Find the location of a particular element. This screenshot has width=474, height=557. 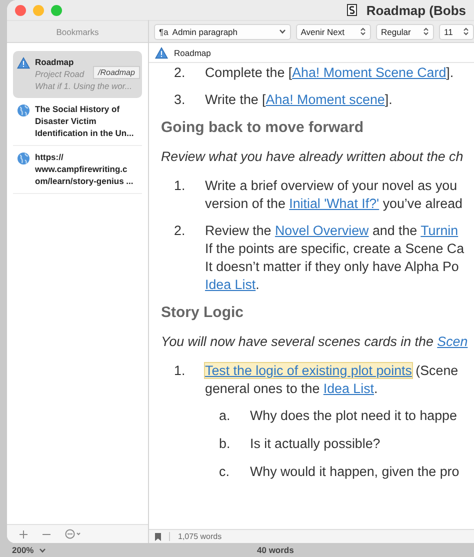

text-line: Write the [Aha! Moment scene]. is located at coordinates (298, 100).